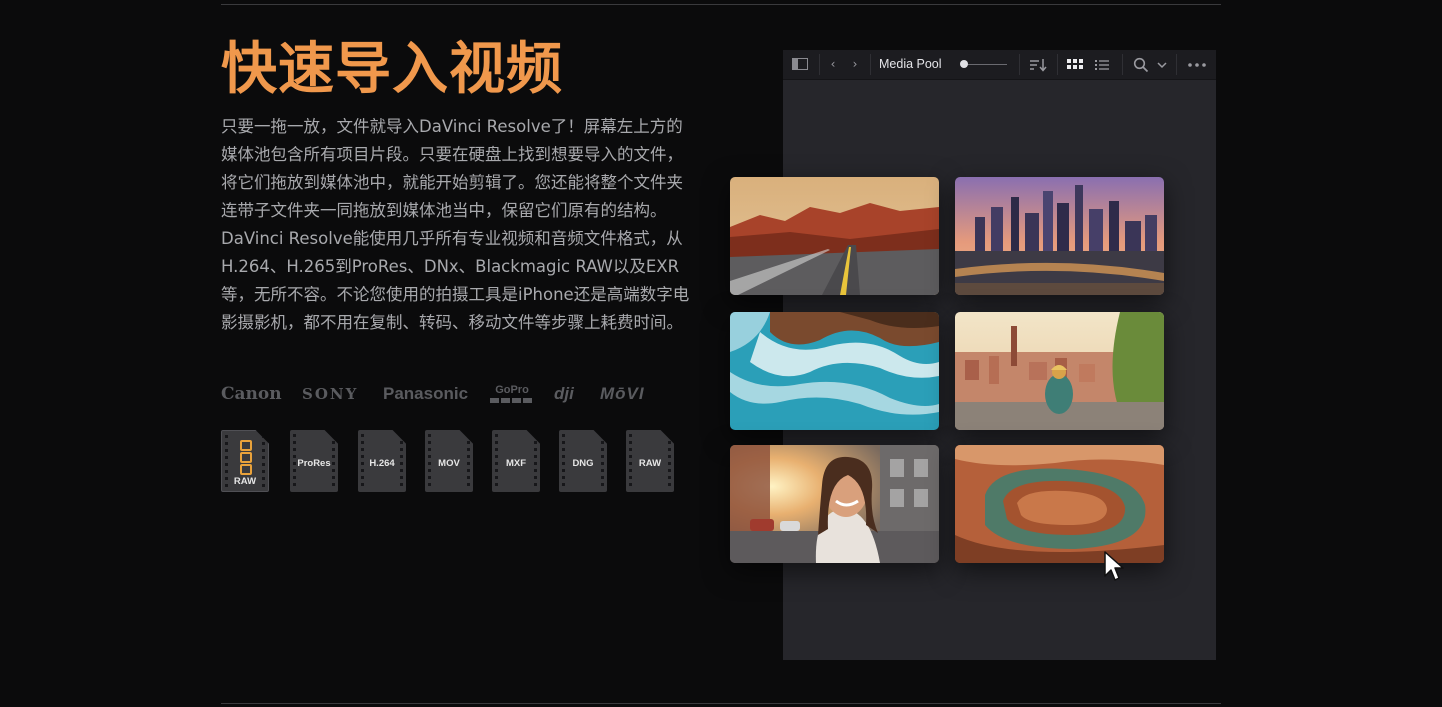 This screenshot has height=707, width=1442. I want to click on format-mov-icon: MOV, so click(449, 461).